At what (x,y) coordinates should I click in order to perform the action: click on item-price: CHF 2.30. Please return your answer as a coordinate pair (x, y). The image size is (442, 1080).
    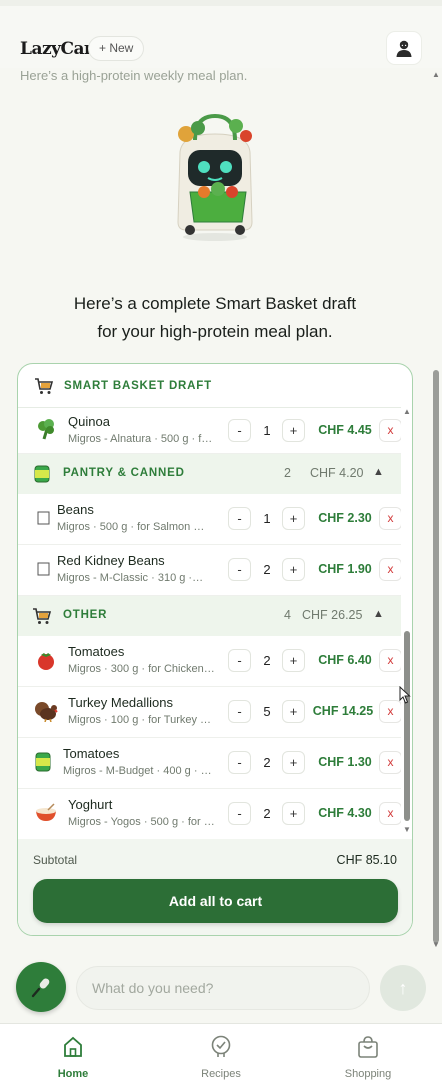
    Looking at the image, I should click on (345, 518).